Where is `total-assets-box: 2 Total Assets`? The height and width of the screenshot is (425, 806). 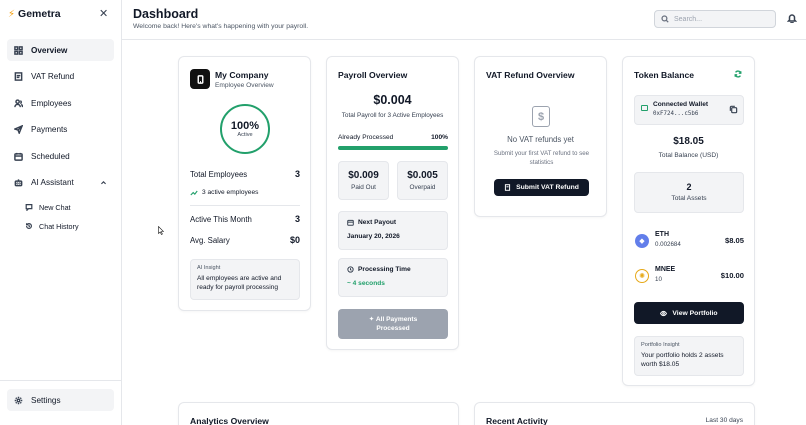 total-assets-box: 2 Total Assets is located at coordinates (689, 192).